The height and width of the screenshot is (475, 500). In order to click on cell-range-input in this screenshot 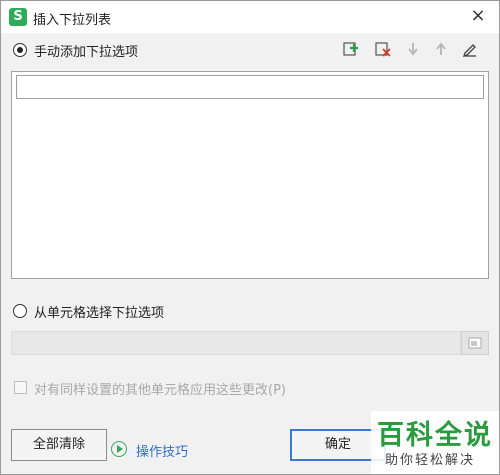, I will do `click(236, 343)`.